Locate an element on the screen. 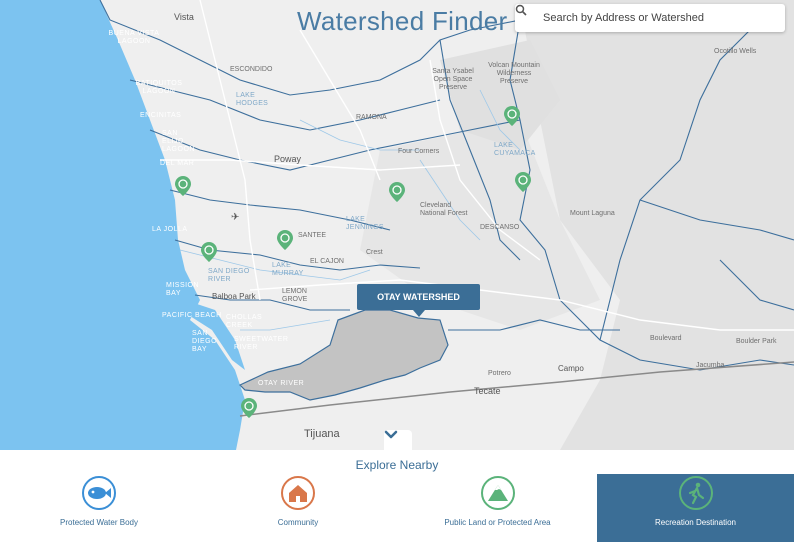 The width and height of the screenshot is (794, 542). page-title: Watershed Finder is located at coordinates (402, 21).